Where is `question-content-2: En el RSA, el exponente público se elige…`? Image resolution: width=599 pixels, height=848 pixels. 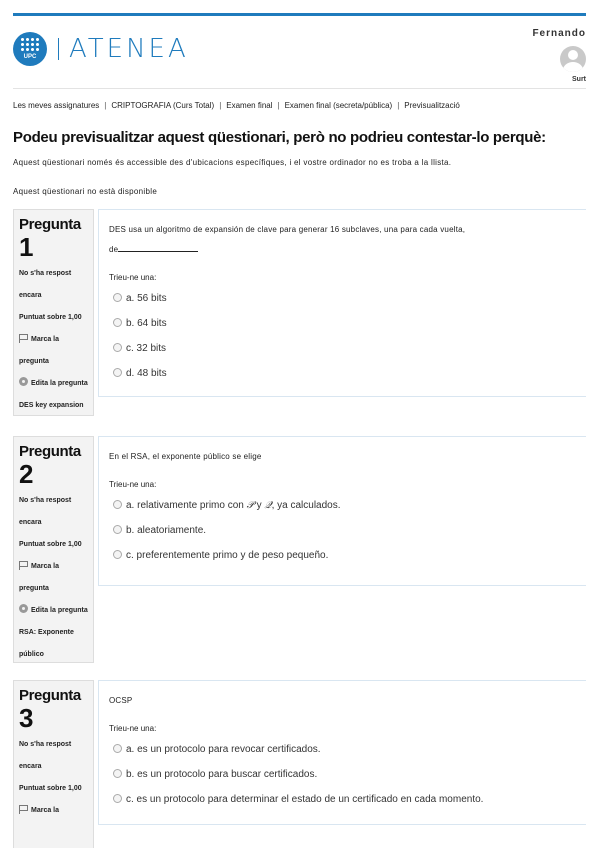 question-content-2: En el RSA, el exponente público se elige… is located at coordinates (342, 511).